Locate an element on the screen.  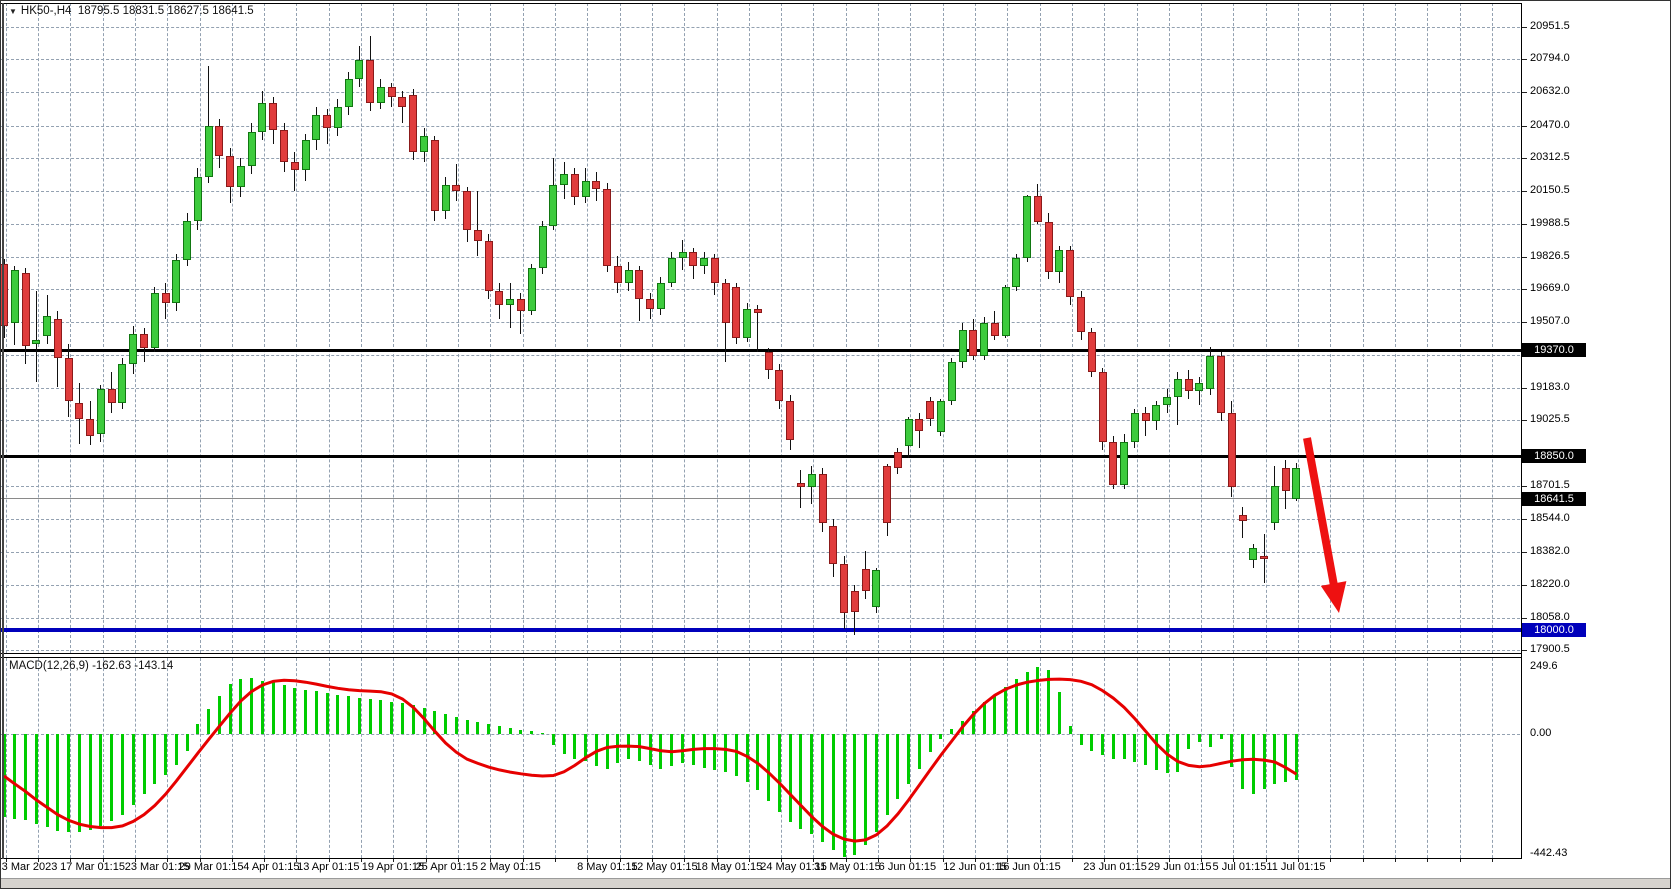
price-badge-19370.0: 19370.0 is located at coordinates (1554, 350).